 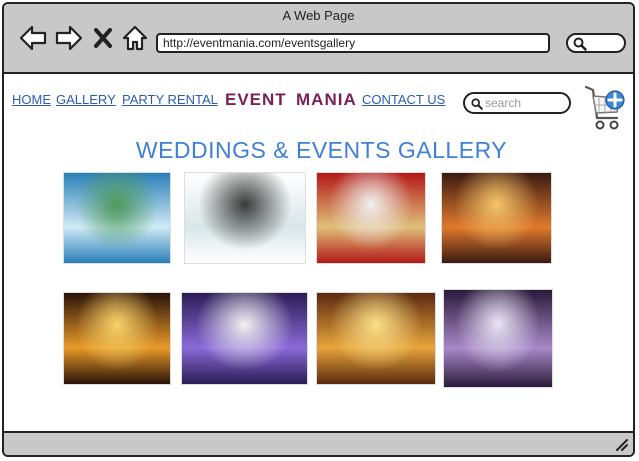 I want to click on wedding-image-gold-stage, so click(x=117, y=338).